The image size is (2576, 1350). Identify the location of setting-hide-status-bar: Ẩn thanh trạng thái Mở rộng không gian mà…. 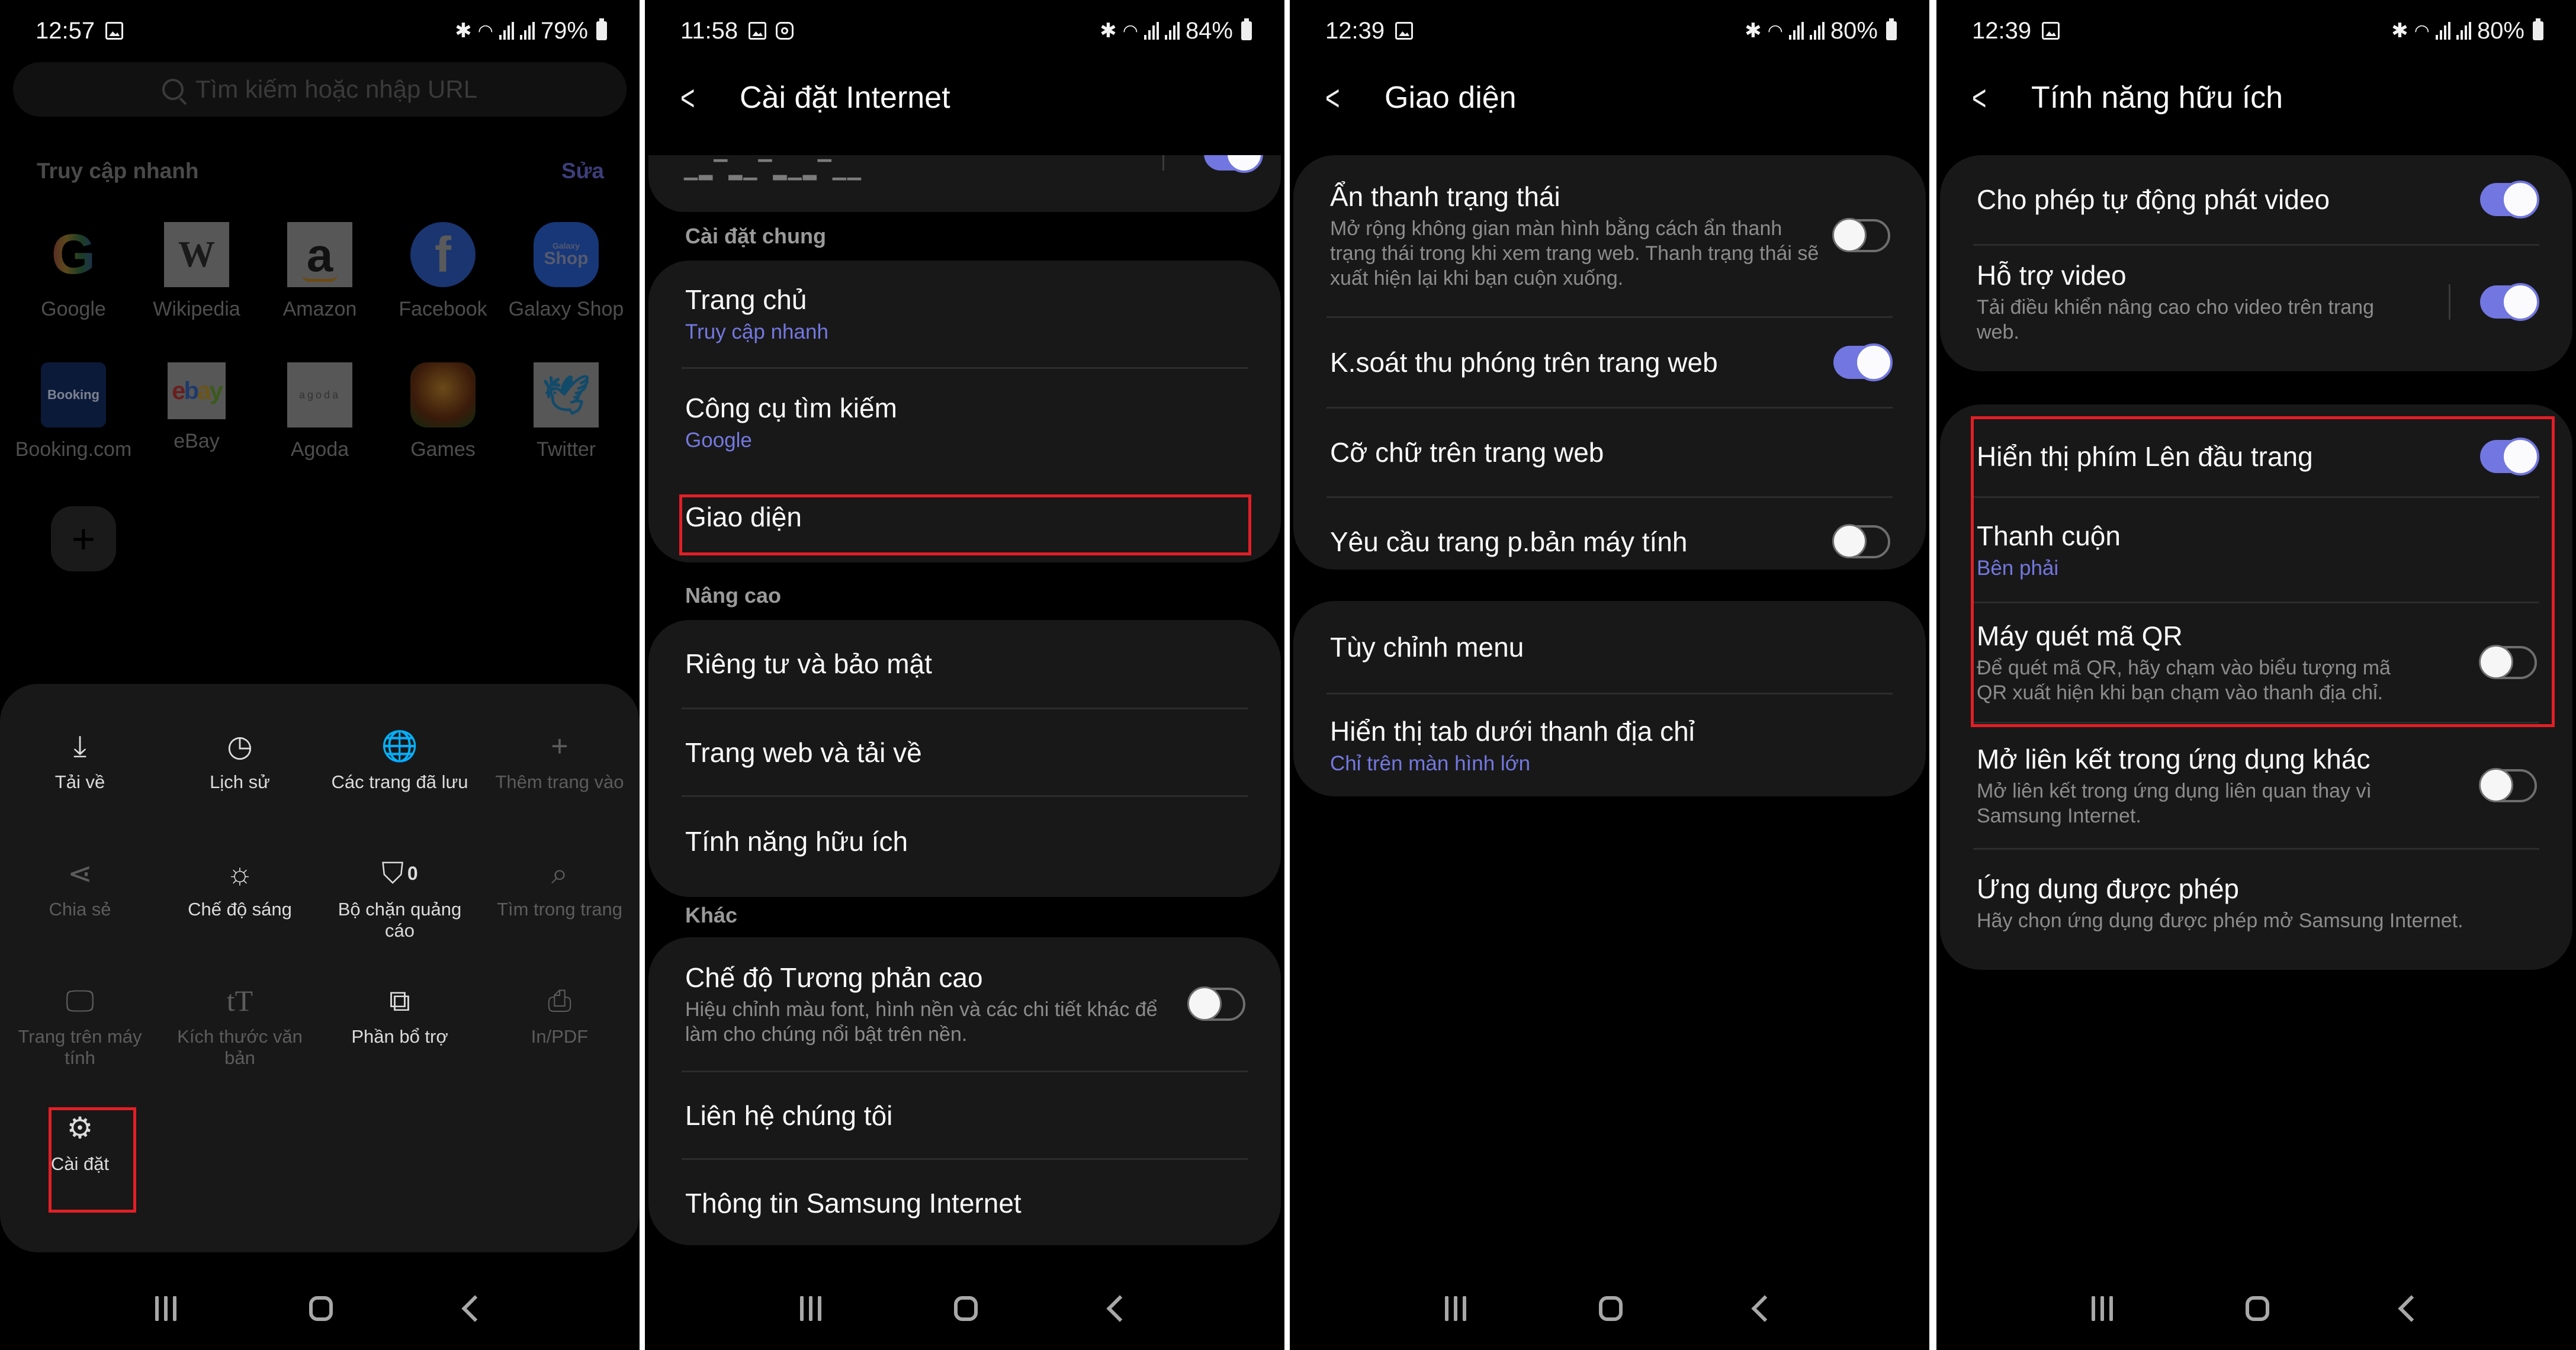
(1609, 235).